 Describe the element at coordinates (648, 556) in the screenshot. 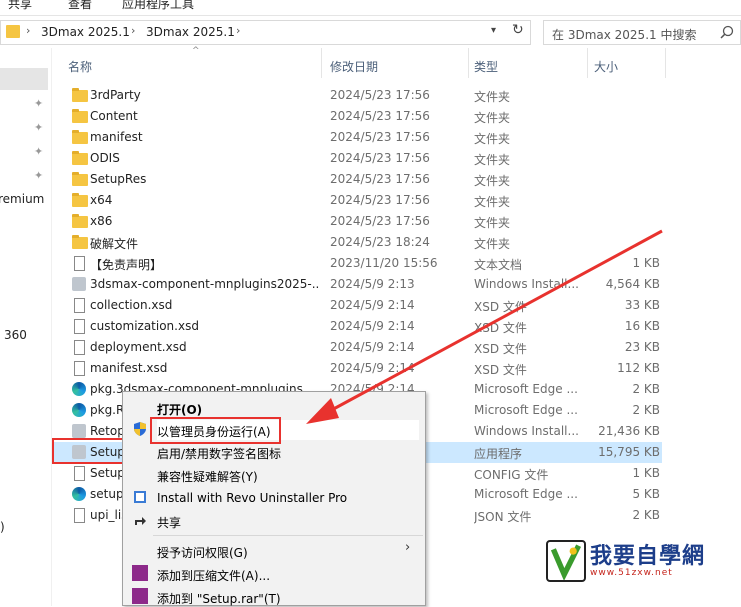

I see `watermark-title: 我要自學網` at that location.